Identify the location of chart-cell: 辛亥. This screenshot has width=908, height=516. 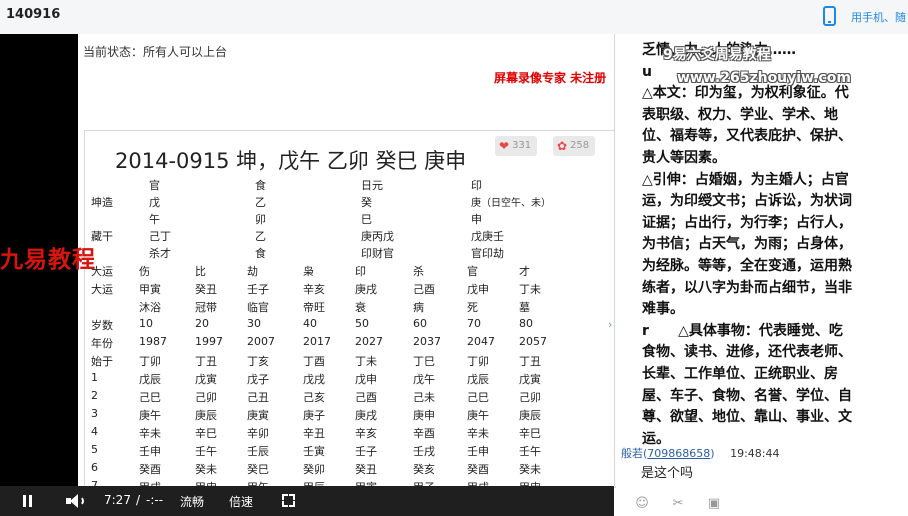
(314, 289).